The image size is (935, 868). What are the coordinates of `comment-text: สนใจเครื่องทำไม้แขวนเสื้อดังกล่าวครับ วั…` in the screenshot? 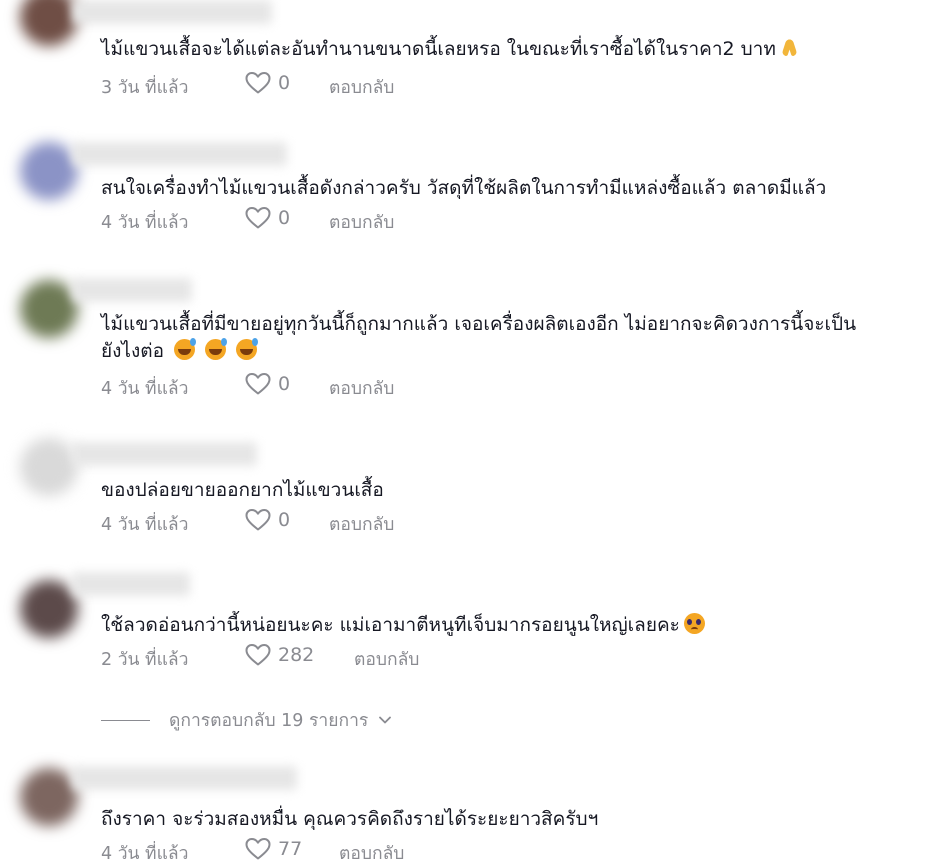 It's located at (464, 188).